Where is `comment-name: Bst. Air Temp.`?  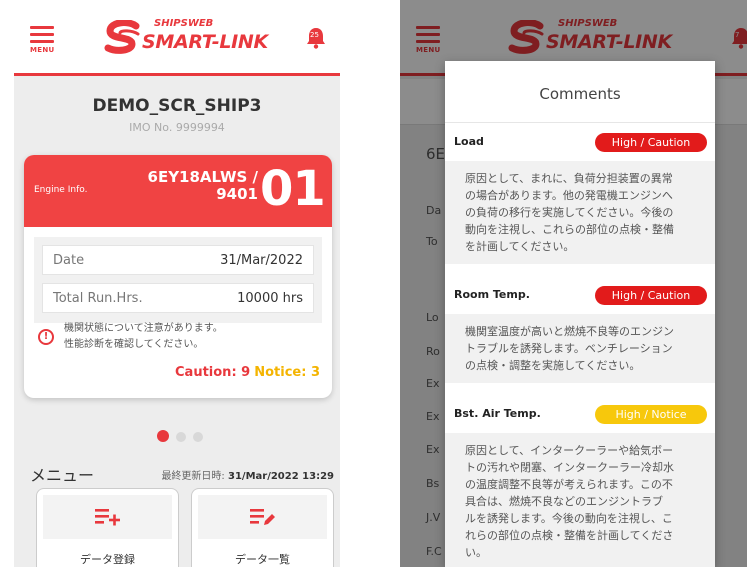 comment-name: Bst. Air Temp. is located at coordinates (497, 413).